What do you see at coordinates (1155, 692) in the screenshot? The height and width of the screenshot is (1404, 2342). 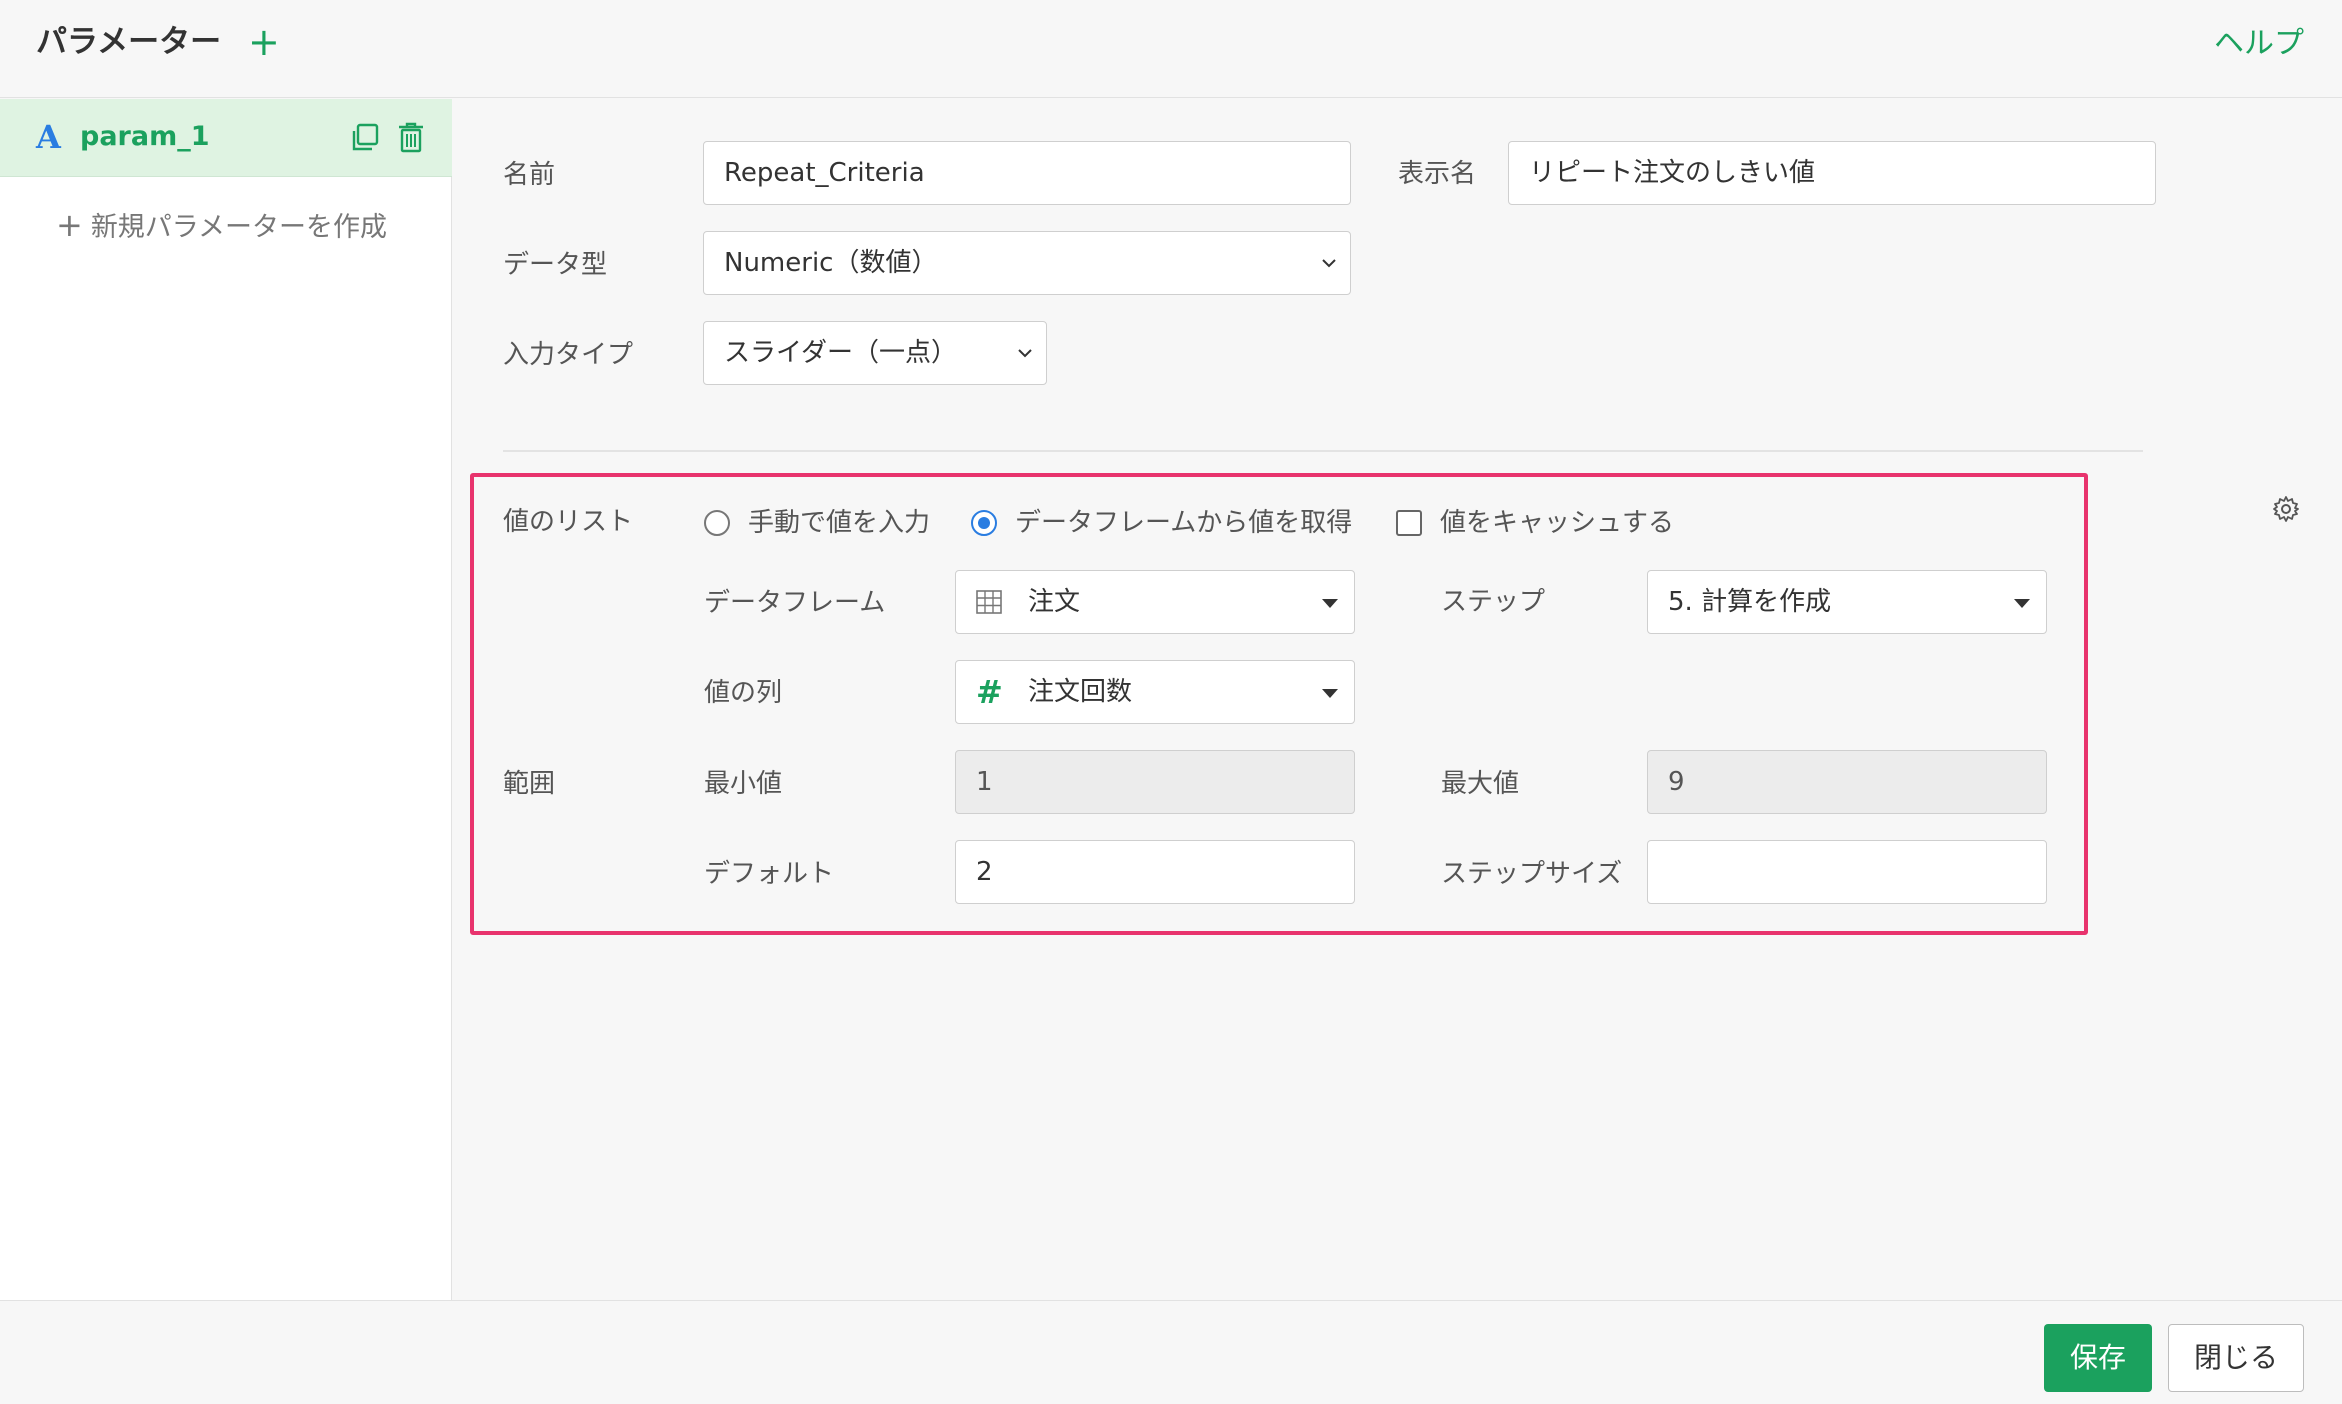 I see `column-select: # 注文回数` at bounding box center [1155, 692].